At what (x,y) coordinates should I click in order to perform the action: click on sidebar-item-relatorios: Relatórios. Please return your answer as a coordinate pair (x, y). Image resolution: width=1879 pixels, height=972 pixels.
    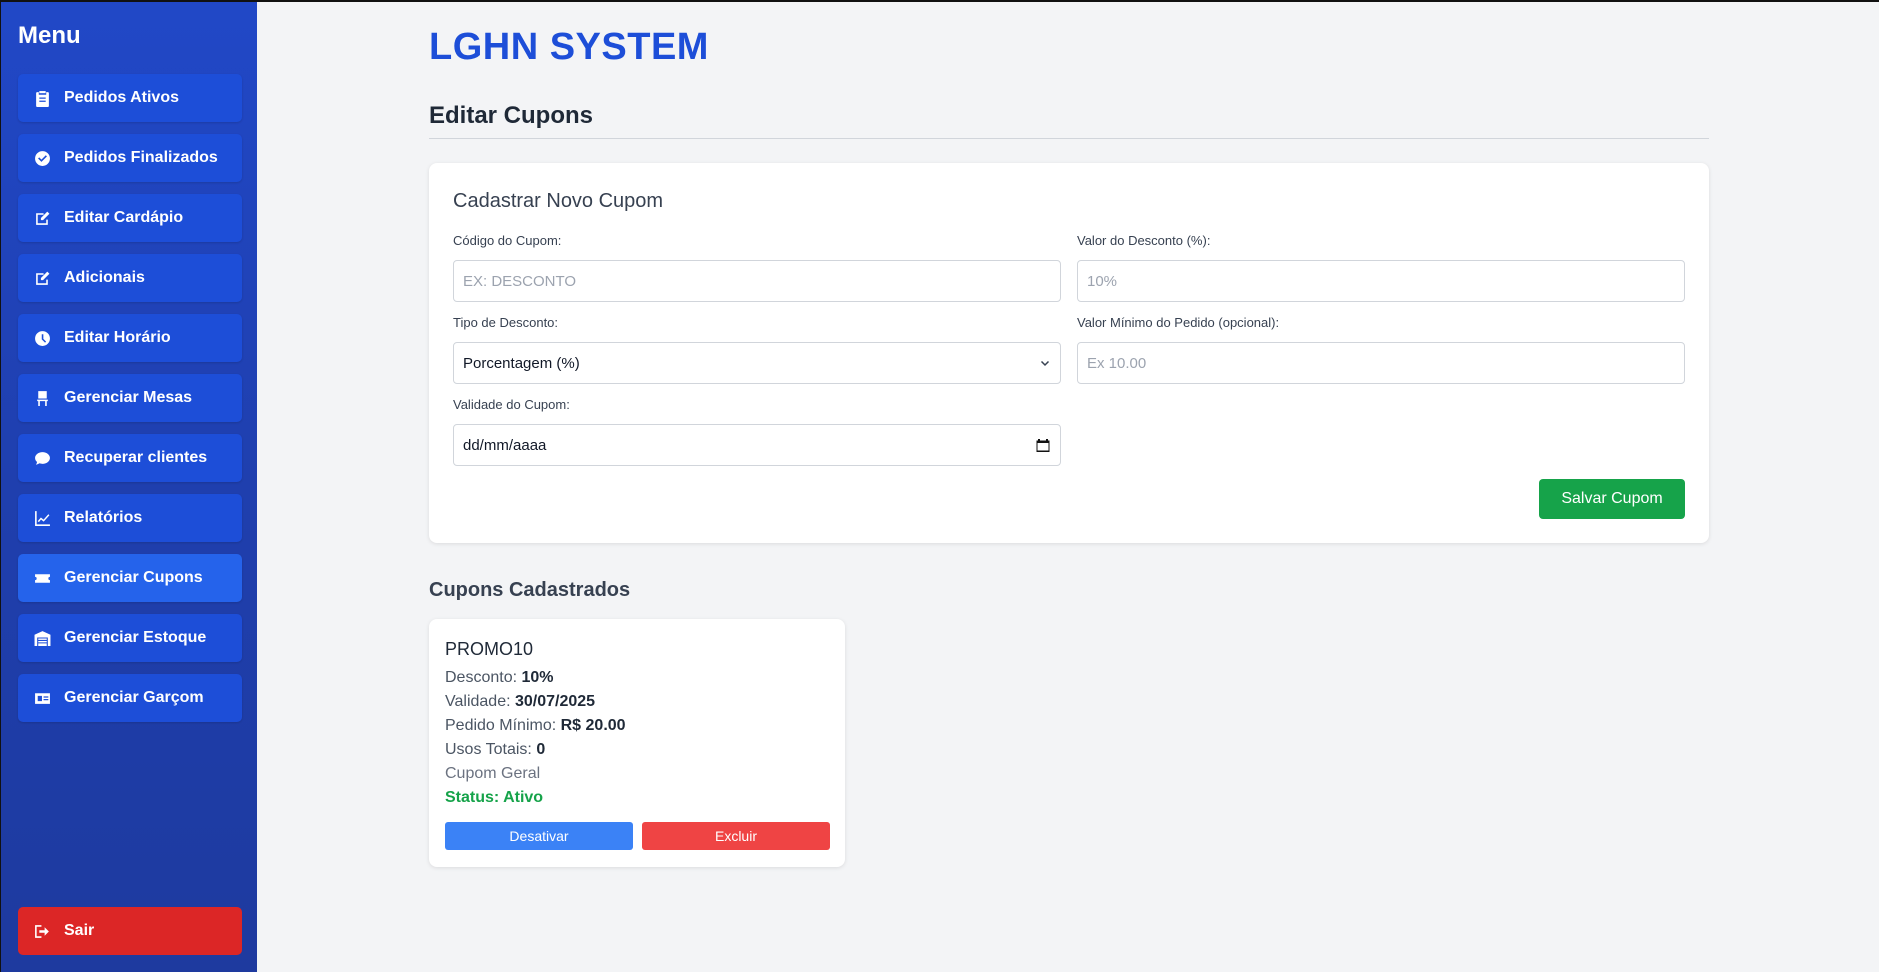
    Looking at the image, I should click on (130, 518).